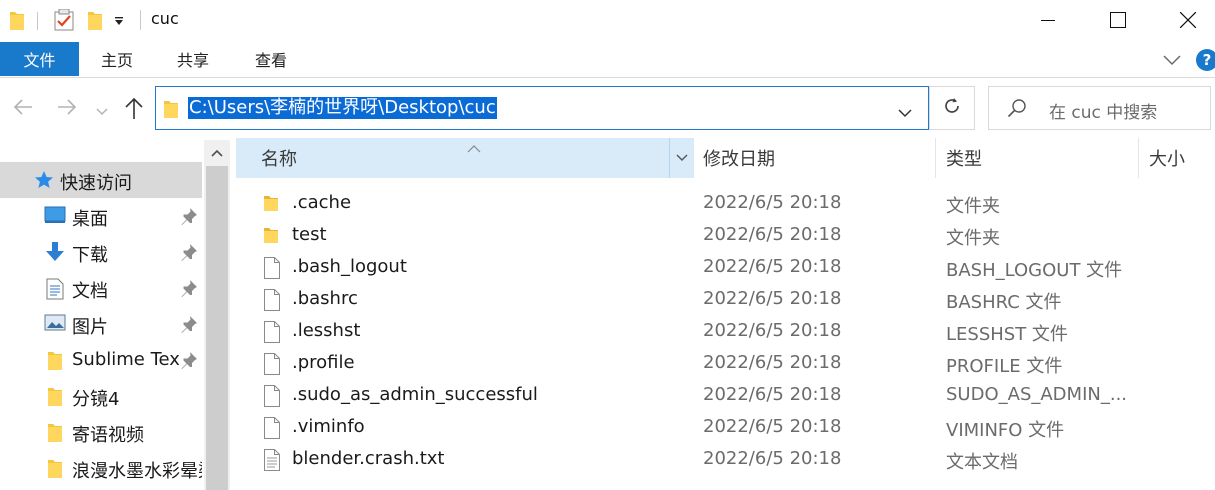 The image size is (1215, 490). What do you see at coordinates (95, 22) in the screenshot?
I see `new-folder-icon` at bounding box center [95, 22].